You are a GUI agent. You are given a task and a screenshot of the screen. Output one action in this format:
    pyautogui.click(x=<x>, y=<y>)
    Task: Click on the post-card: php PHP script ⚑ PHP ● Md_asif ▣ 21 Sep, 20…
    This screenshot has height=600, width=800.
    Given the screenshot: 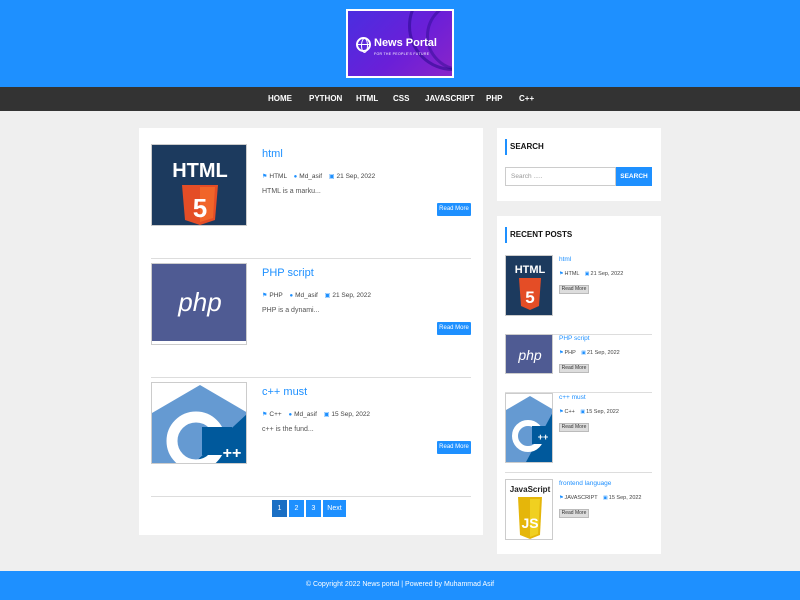 What is the action you would take?
    pyautogui.click(x=311, y=319)
    